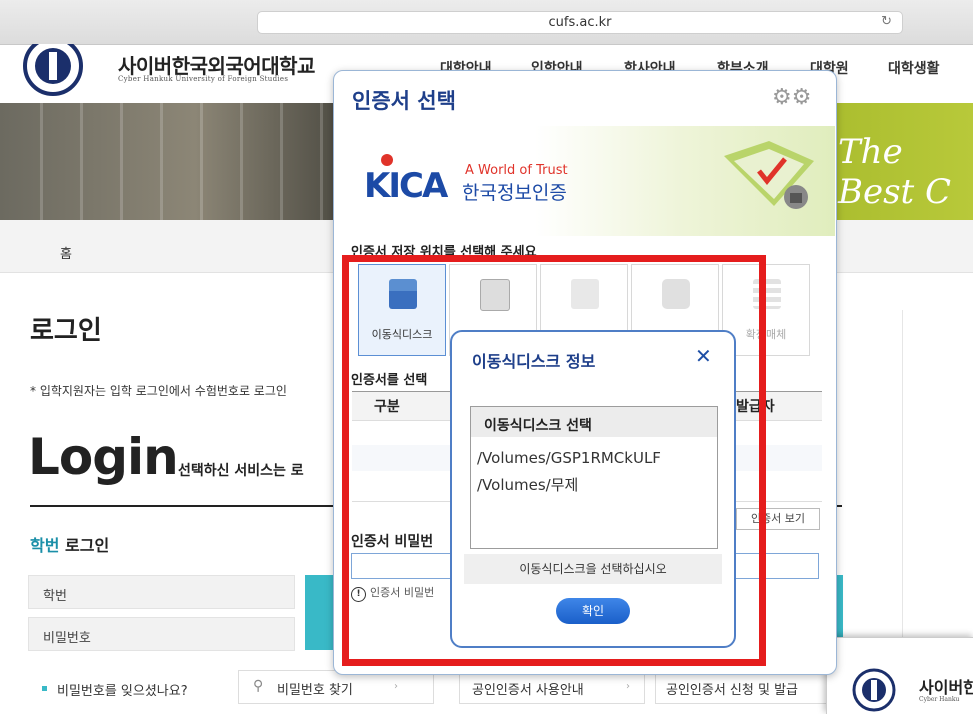 The height and width of the screenshot is (714, 973). What do you see at coordinates (122, 691) in the screenshot?
I see `forgot-password-text: 비밀번호를 잊으셨나요?` at bounding box center [122, 691].